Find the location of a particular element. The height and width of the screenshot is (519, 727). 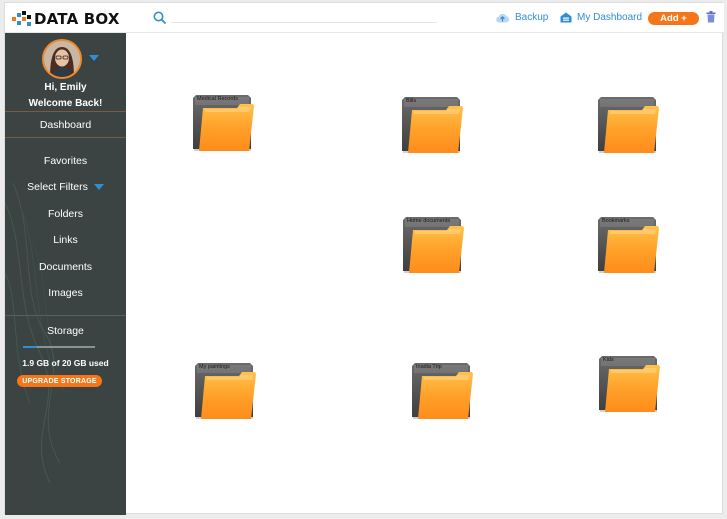

folder-label: Kids is located at coordinates (608, 360).